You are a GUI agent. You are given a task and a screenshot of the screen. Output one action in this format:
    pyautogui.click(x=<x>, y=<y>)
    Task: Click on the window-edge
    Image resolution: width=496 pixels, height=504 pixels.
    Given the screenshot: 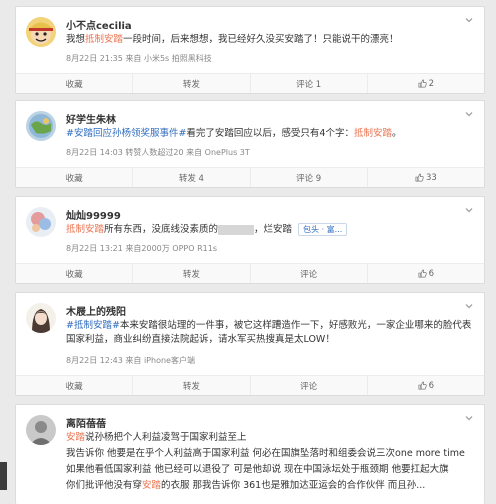 What is the action you would take?
    pyautogui.click(x=3, y=476)
    